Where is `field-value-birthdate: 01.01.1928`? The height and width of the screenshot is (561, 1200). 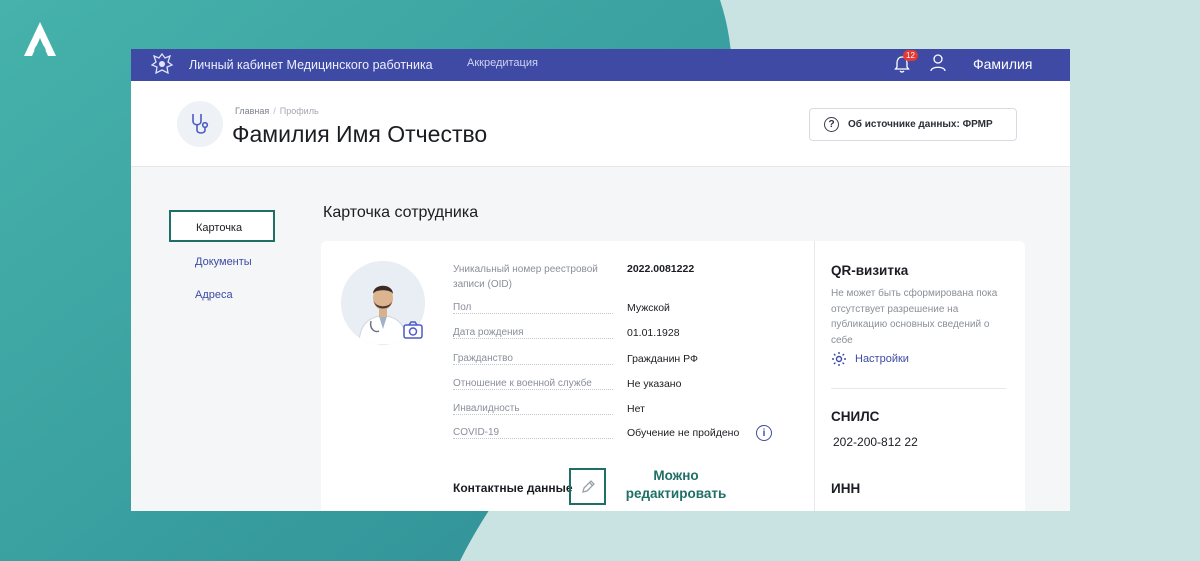 field-value-birthdate: 01.01.1928 is located at coordinates (653, 333).